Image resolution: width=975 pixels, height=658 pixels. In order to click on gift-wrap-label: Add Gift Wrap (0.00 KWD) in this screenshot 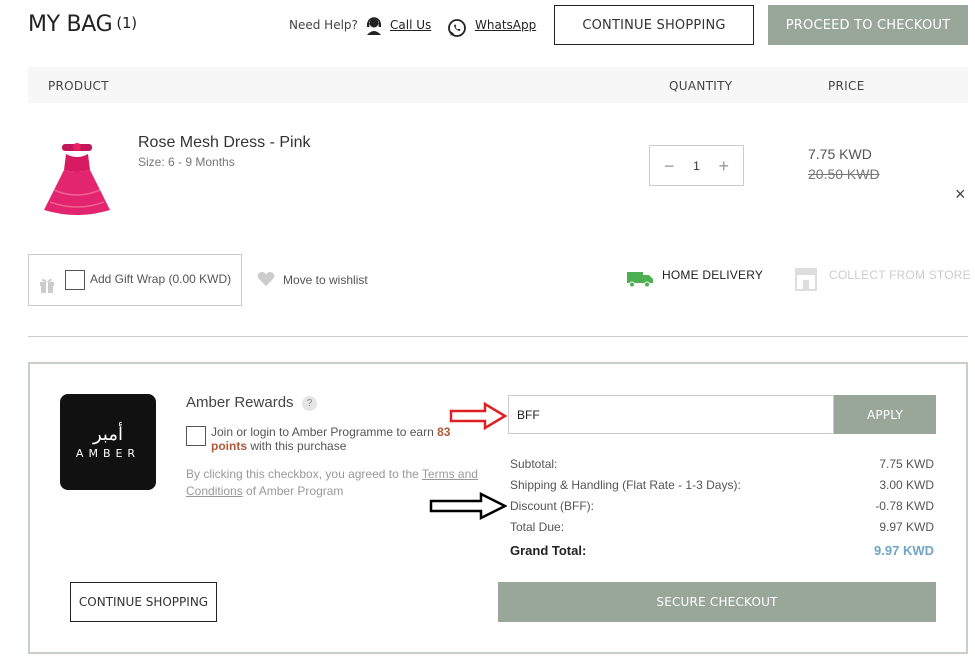, I will do `click(161, 279)`.